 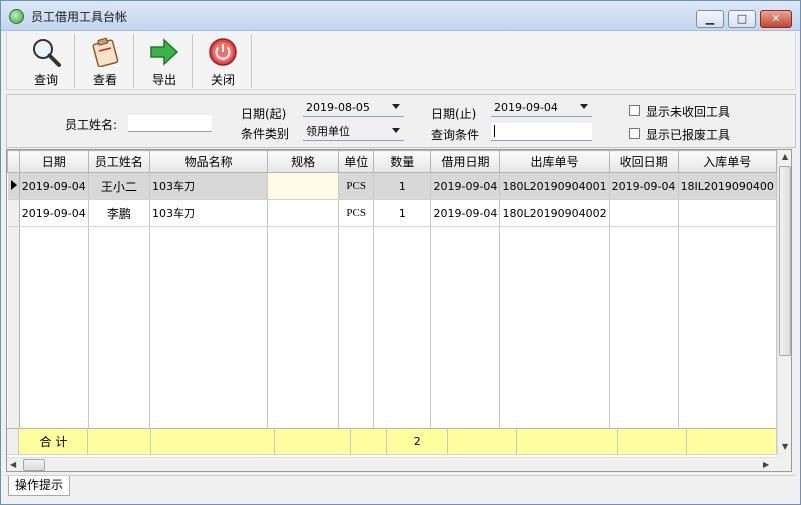 I want to click on scroll-up-icon: ▲, so click(x=785, y=156).